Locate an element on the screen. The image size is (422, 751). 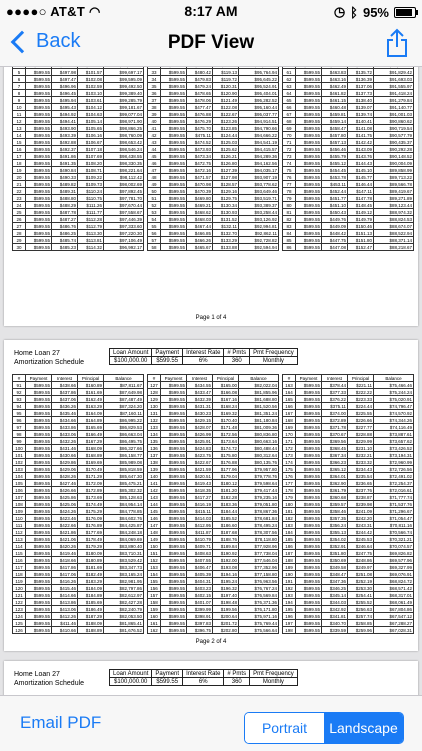
table-row: 41 $599.55 $475.70 $123.85 $94,790.66 is located at coordinates (213, 128).